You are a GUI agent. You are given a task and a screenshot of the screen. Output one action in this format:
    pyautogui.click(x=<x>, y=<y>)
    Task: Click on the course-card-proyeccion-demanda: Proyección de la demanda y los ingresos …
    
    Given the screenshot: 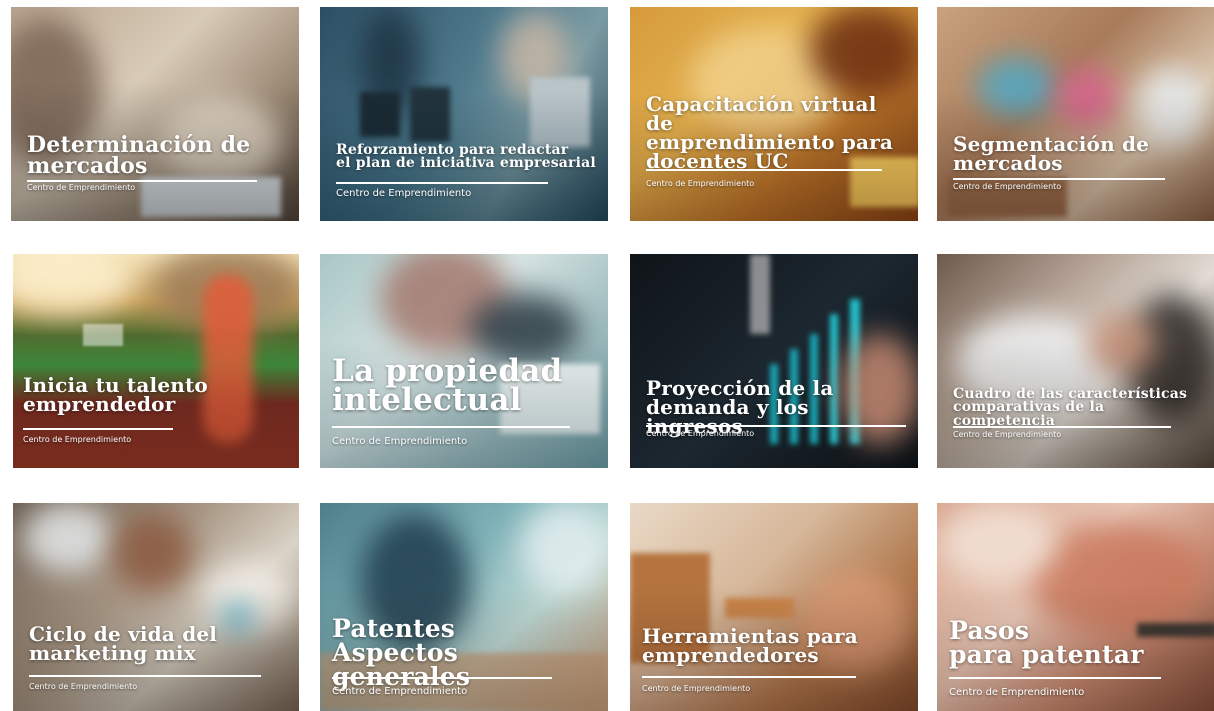 What is the action you would take?
    pyautogui.click(x=774, y=361)
    